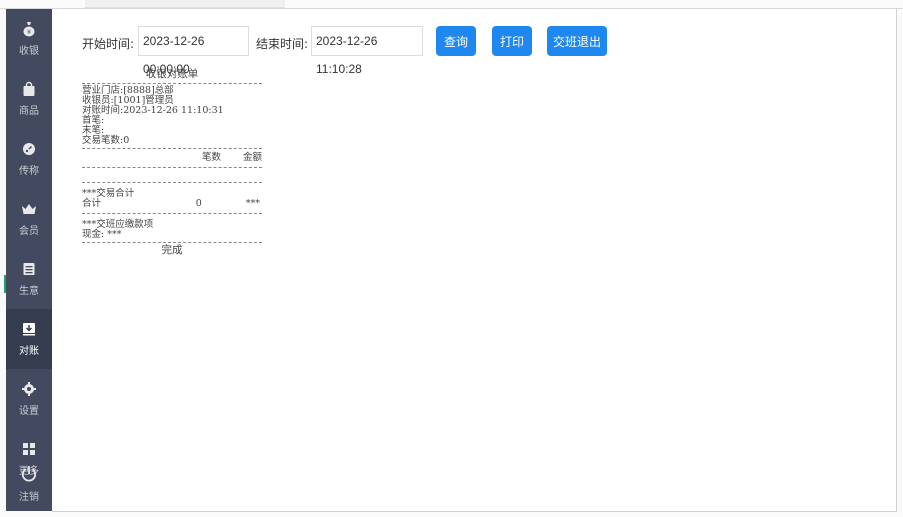 The width and height of the screenshot is (903, 517). What do you see at coordinates (29, 159) in the screenshot?
I see `nav-item-scale: 传称` at bounding box center [29, 159].